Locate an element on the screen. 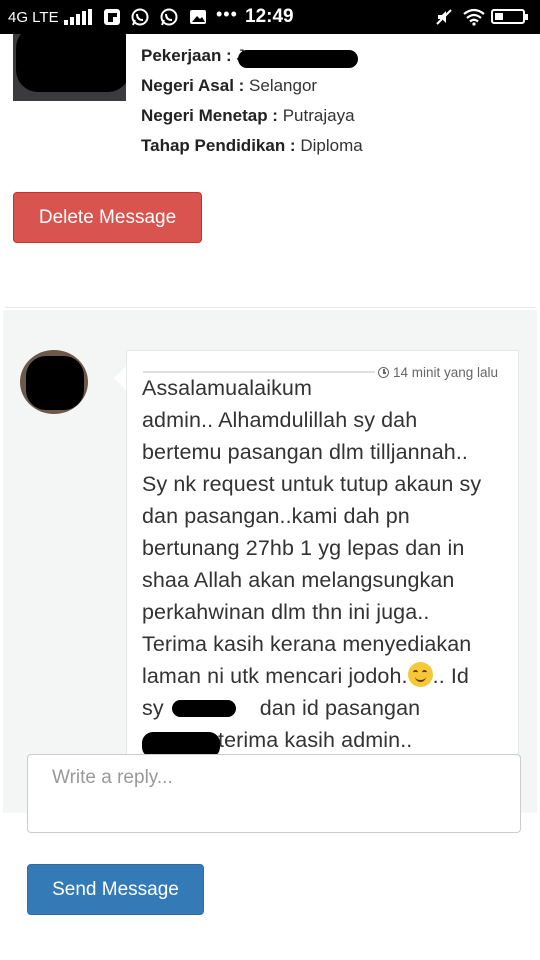 This screenshot has width=540, height=960. field-tahap-pendidikan: Tahap Pendidikan : Diploma is located at coordinates (252, 145).